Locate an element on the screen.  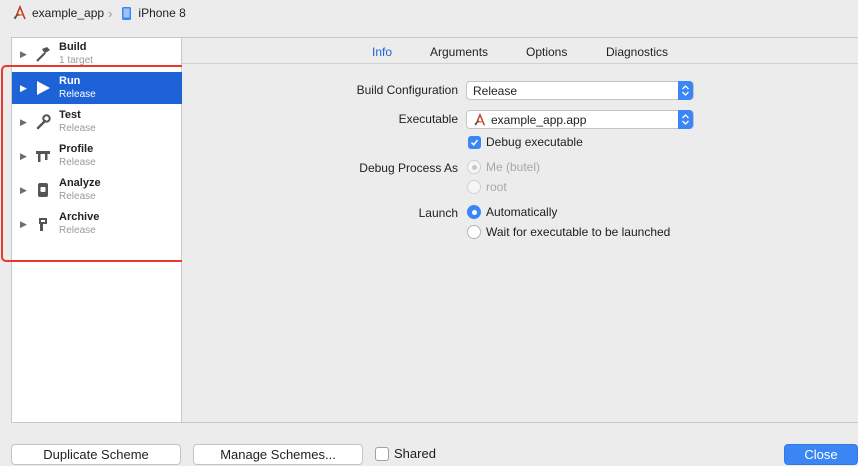
executable-popup: example_app.app is located at coordinates (580, 119).